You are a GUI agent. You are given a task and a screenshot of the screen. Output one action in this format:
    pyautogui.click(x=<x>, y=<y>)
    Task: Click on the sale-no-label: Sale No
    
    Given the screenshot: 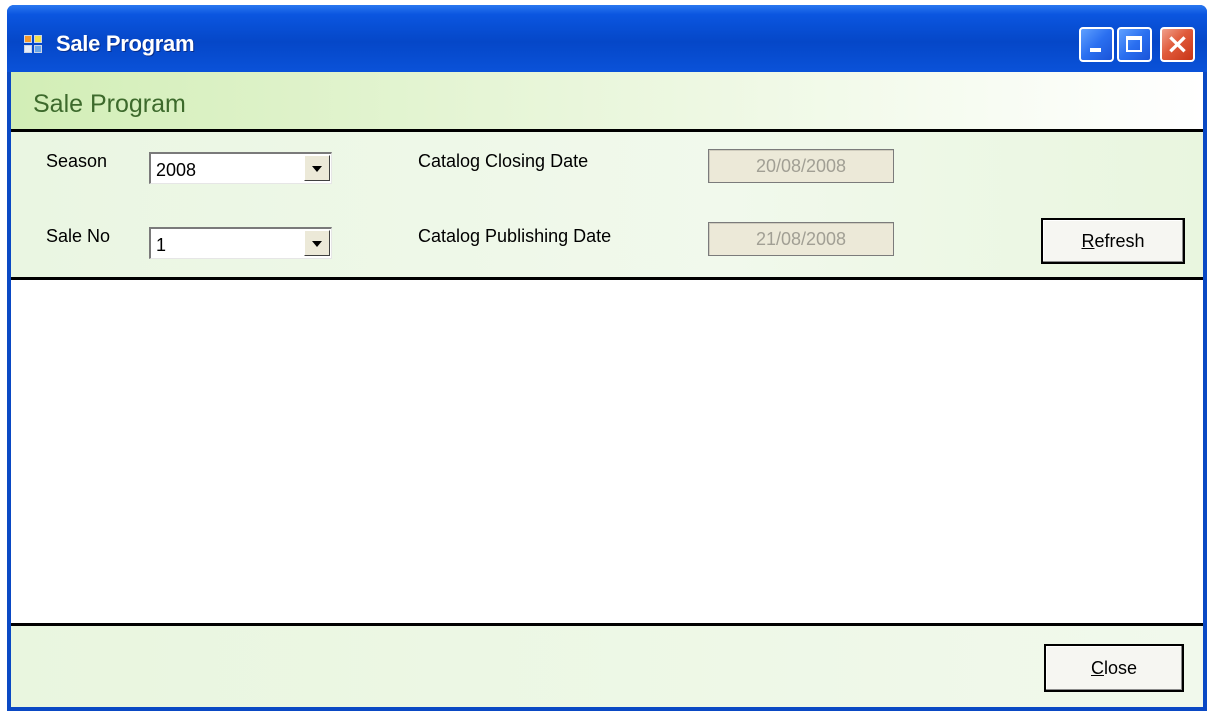 What is the action you would take?
    pyautogui.click(x=78, y=236)
    